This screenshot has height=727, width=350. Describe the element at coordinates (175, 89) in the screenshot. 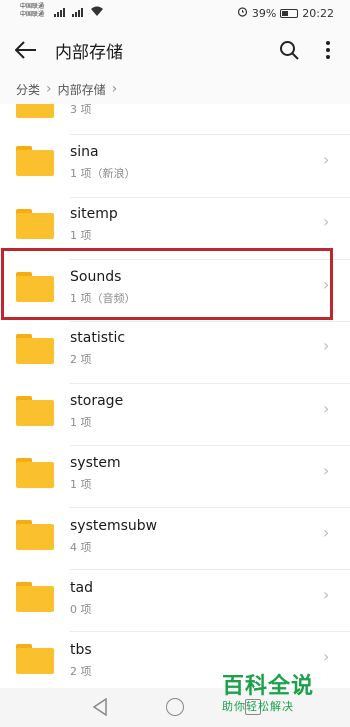

I see `breadcrumb: 分类 › 内部存储 ›` at that location.